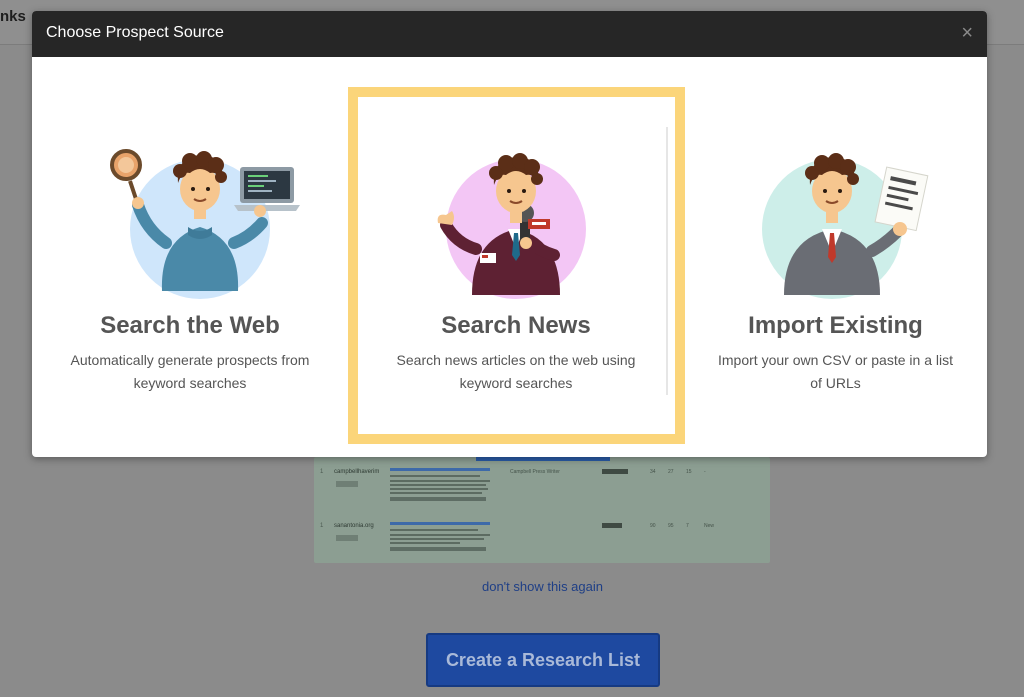  What do you see at coordinates (535, 472) in the screenshot?
I see `row-source: Campbell Press Writer` at bounding box center [535, 472].